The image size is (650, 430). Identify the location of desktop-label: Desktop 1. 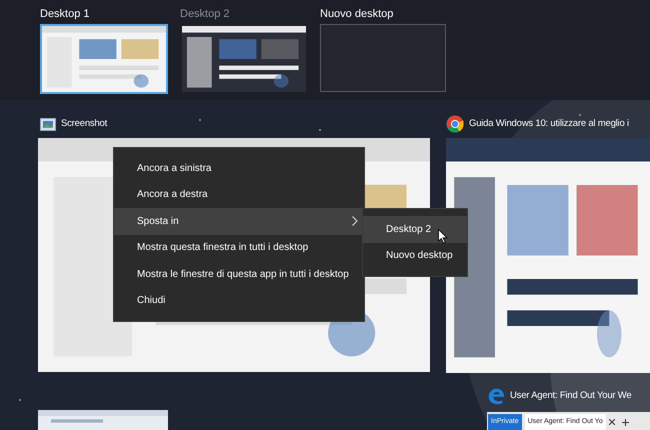
(65, 14).